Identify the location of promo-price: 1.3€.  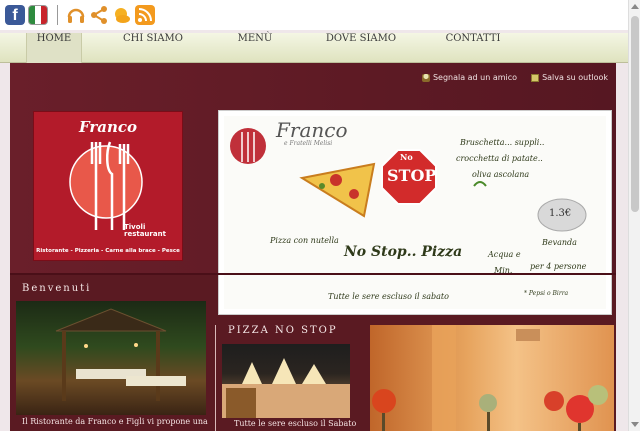
(560, 213).